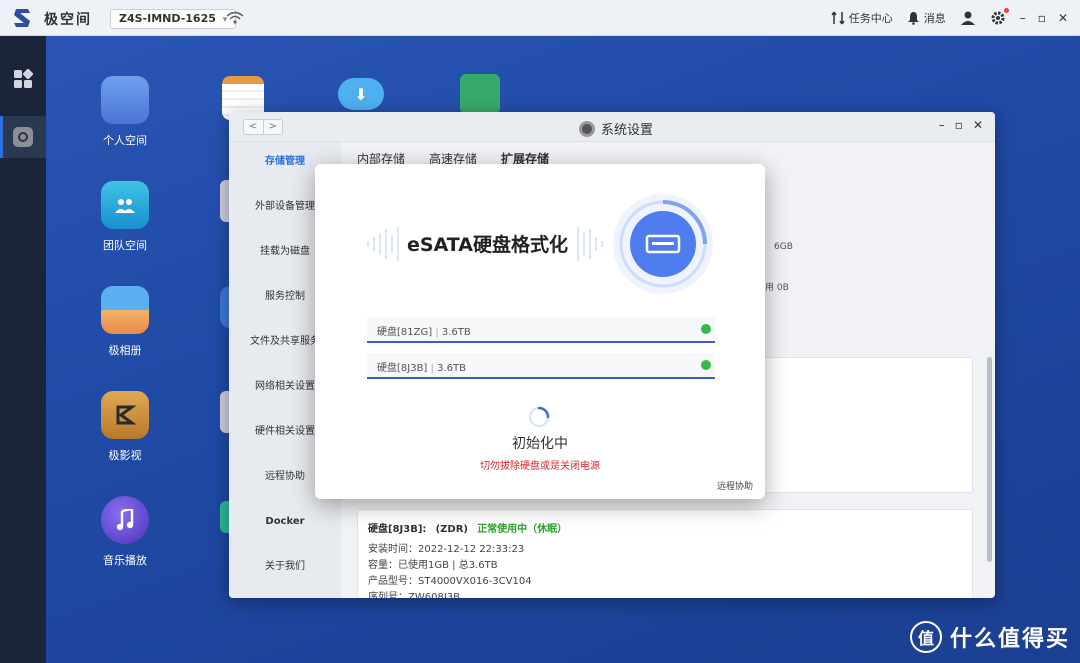 This screenshot has width=1080, height=663. Describe the element at coordinates (627, 130) in the screenshot. I see `settings-title-text: 系统设置` at that location.